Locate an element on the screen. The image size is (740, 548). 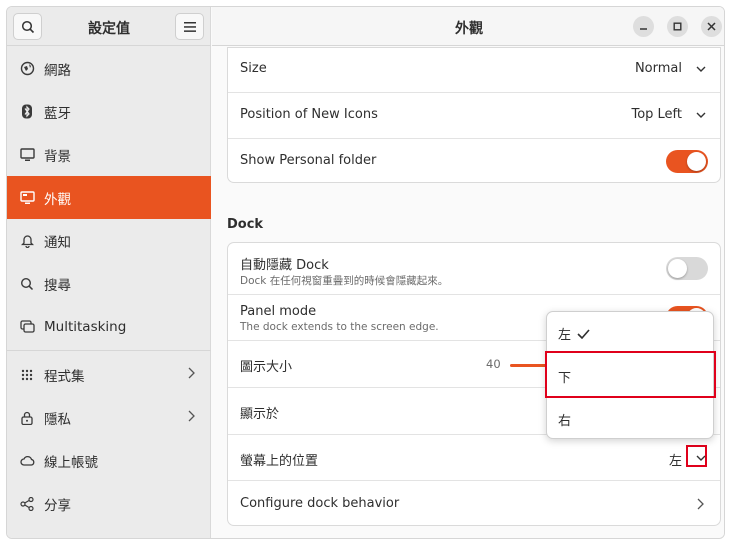
close-icon is located at coordinates (711, 26).